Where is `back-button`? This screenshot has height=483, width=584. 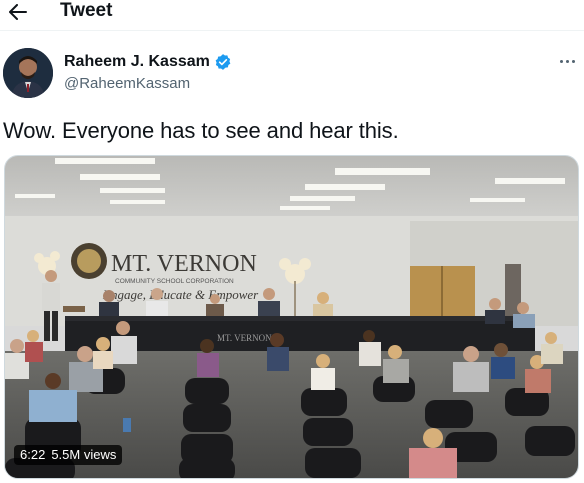
back-button is located at coordinates (18, 12).